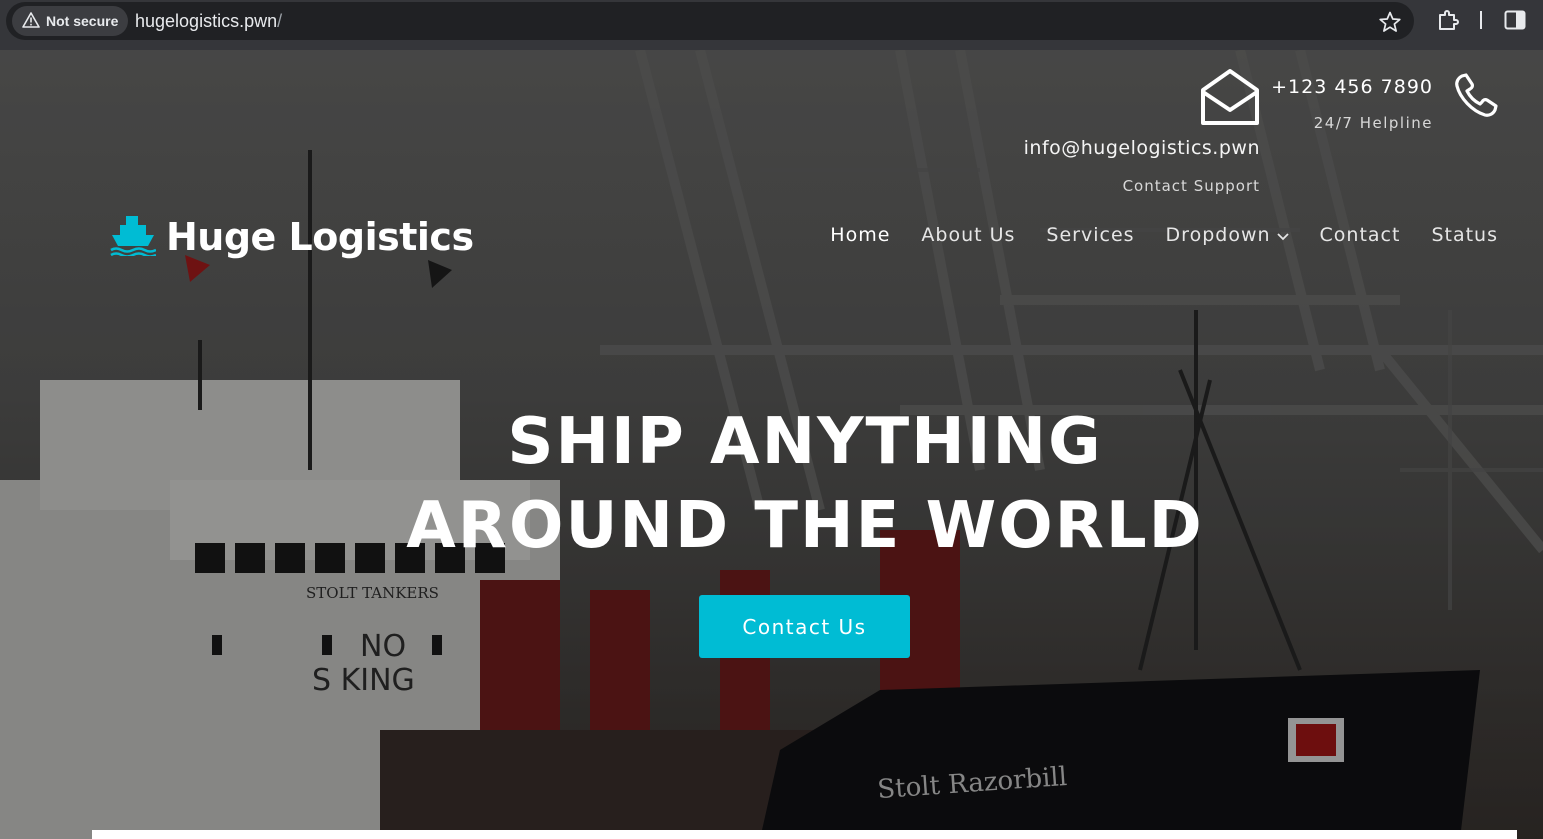 The width and height of the screenshot is (1543, 839). What do you see at coordinates (1515, 22) in the screenshot?
I see `side-panel-icon` at bounding box center [1515, 22].